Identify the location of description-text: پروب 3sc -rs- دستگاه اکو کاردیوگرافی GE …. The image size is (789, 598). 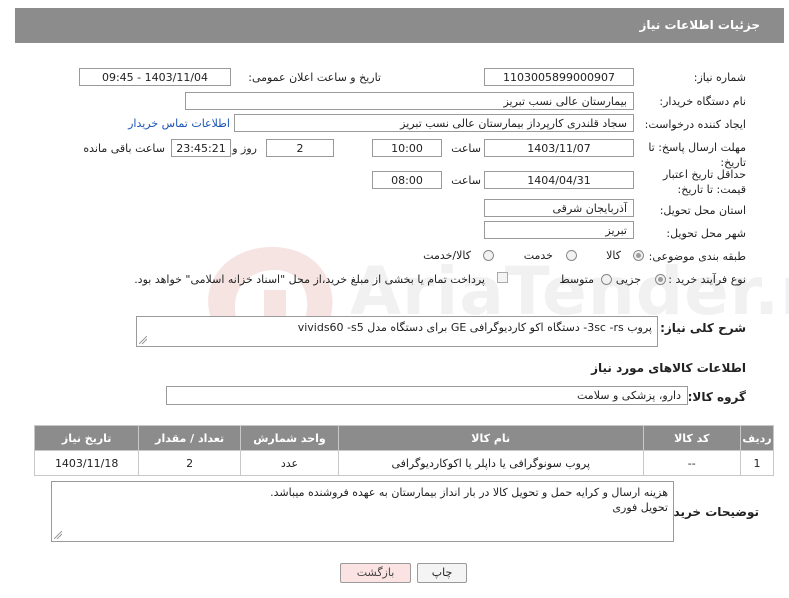
(474, 327).